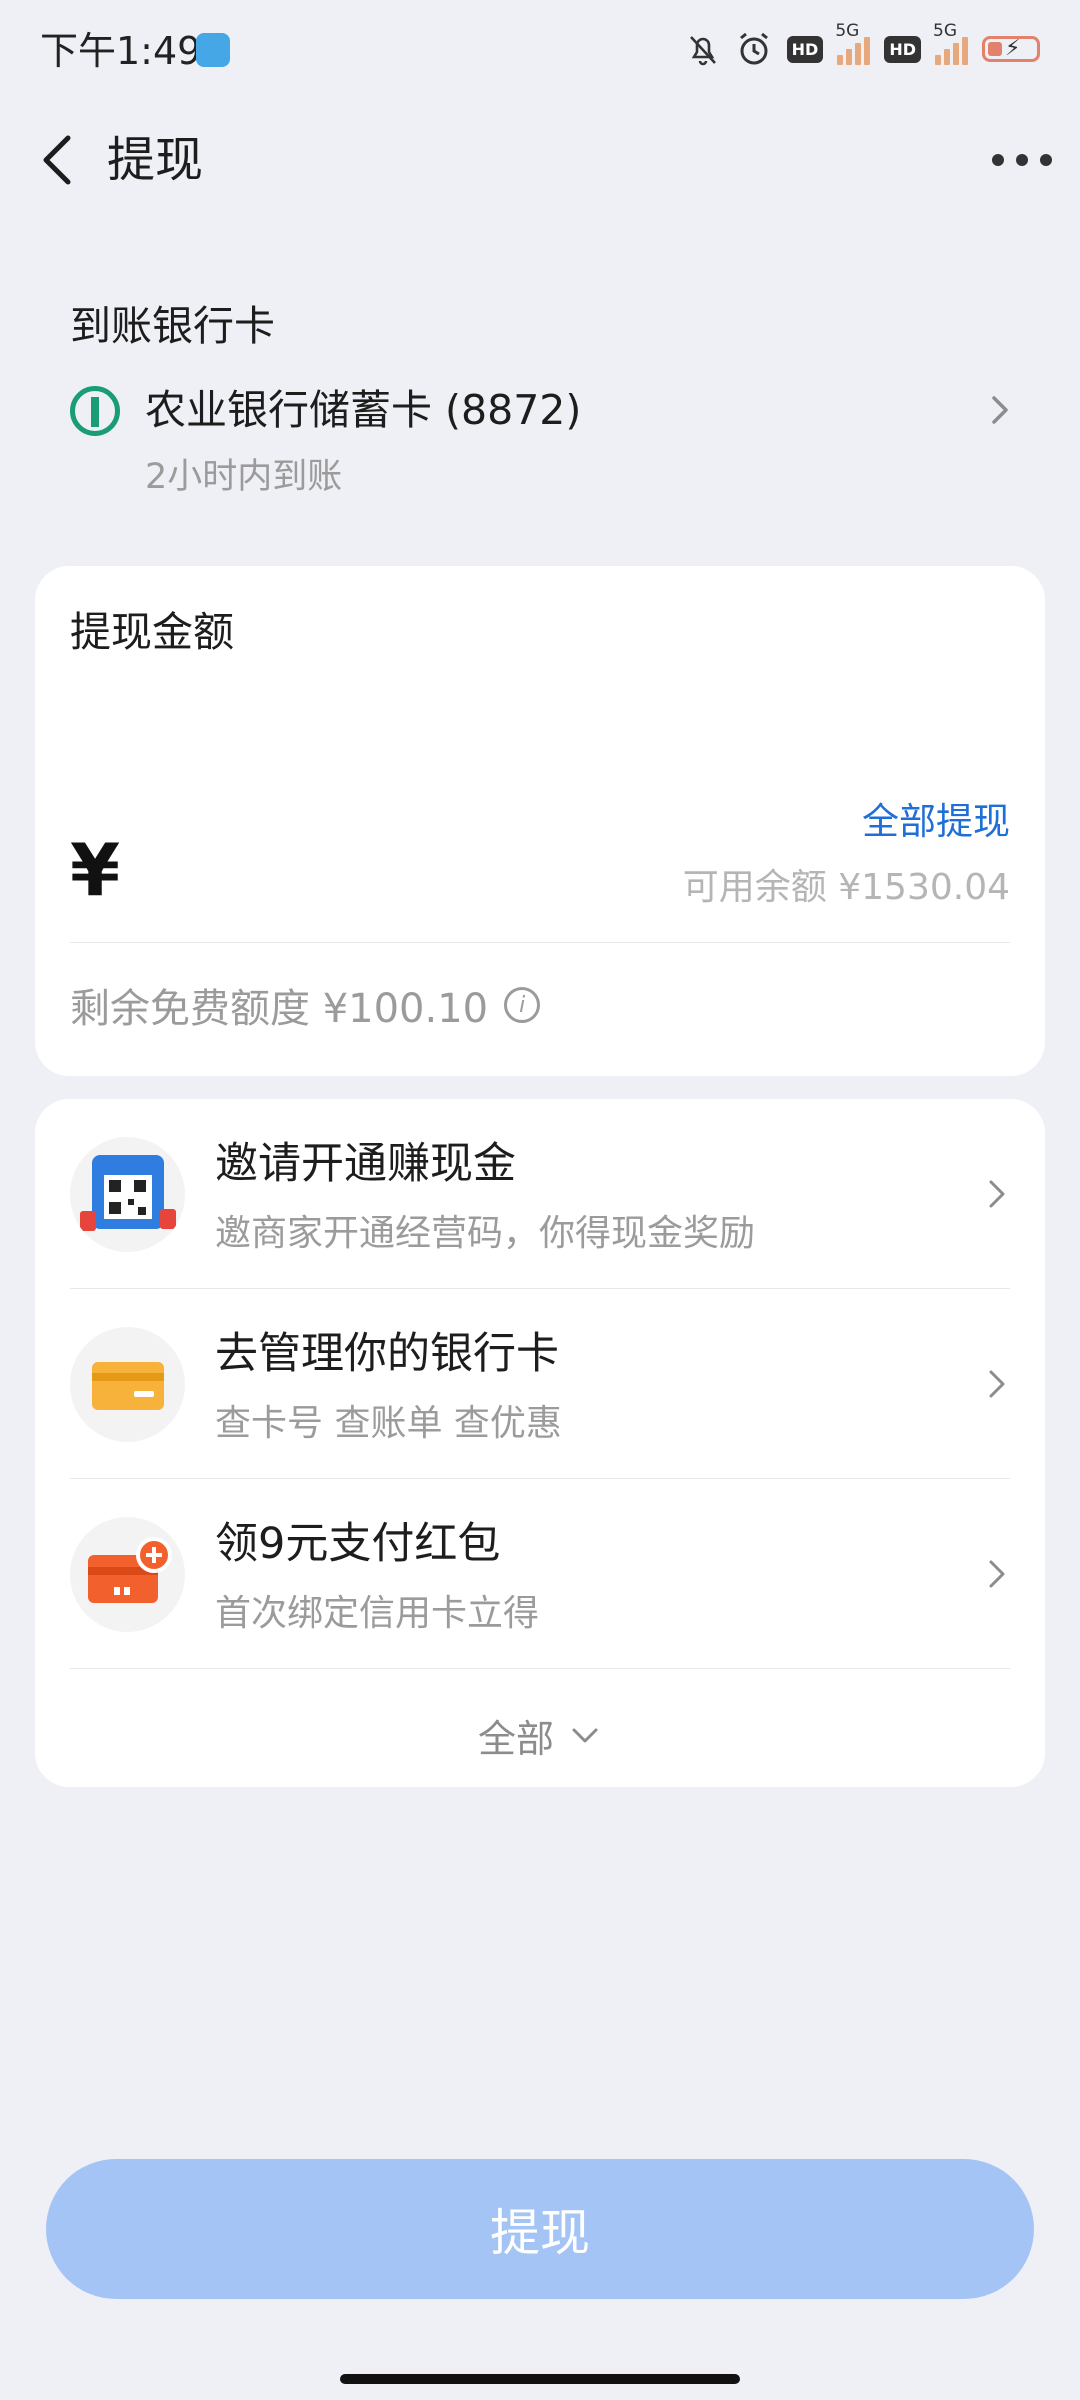 This screenshot has height=2400, width=1080. I want to click on free-quota-row: 剩余免费额度 ¥100.10 i, so click(305, 1005).